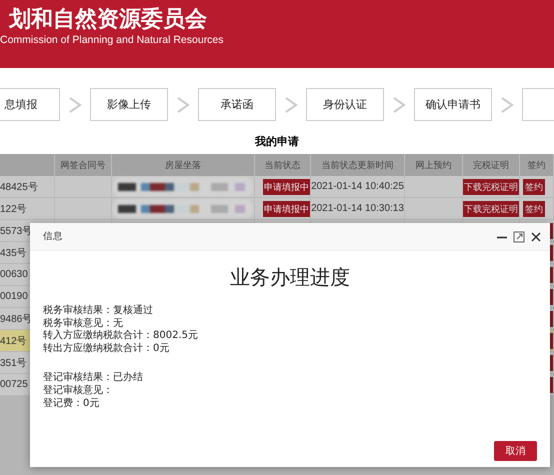 The width and height of the screenshot is (554, 475). I want to click on dialog-heading: 业务办理进度, so click(290, 277).